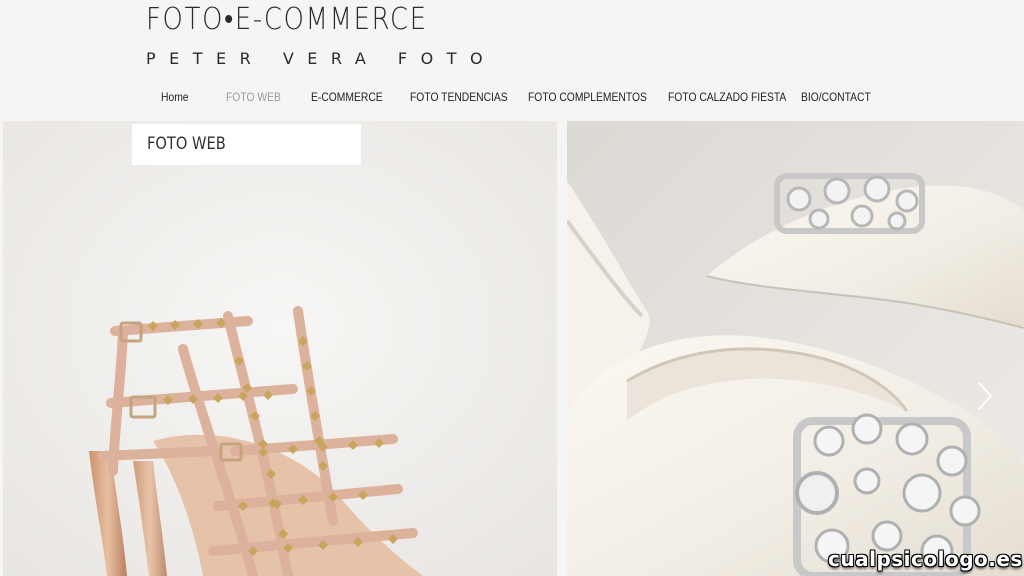 The width and height of the screenshot is (1024, 576). Describe the element at coordinates (347, 97) in the screenshot. I see `nav-item-e-commerce: E-COMMERCE` at that location.